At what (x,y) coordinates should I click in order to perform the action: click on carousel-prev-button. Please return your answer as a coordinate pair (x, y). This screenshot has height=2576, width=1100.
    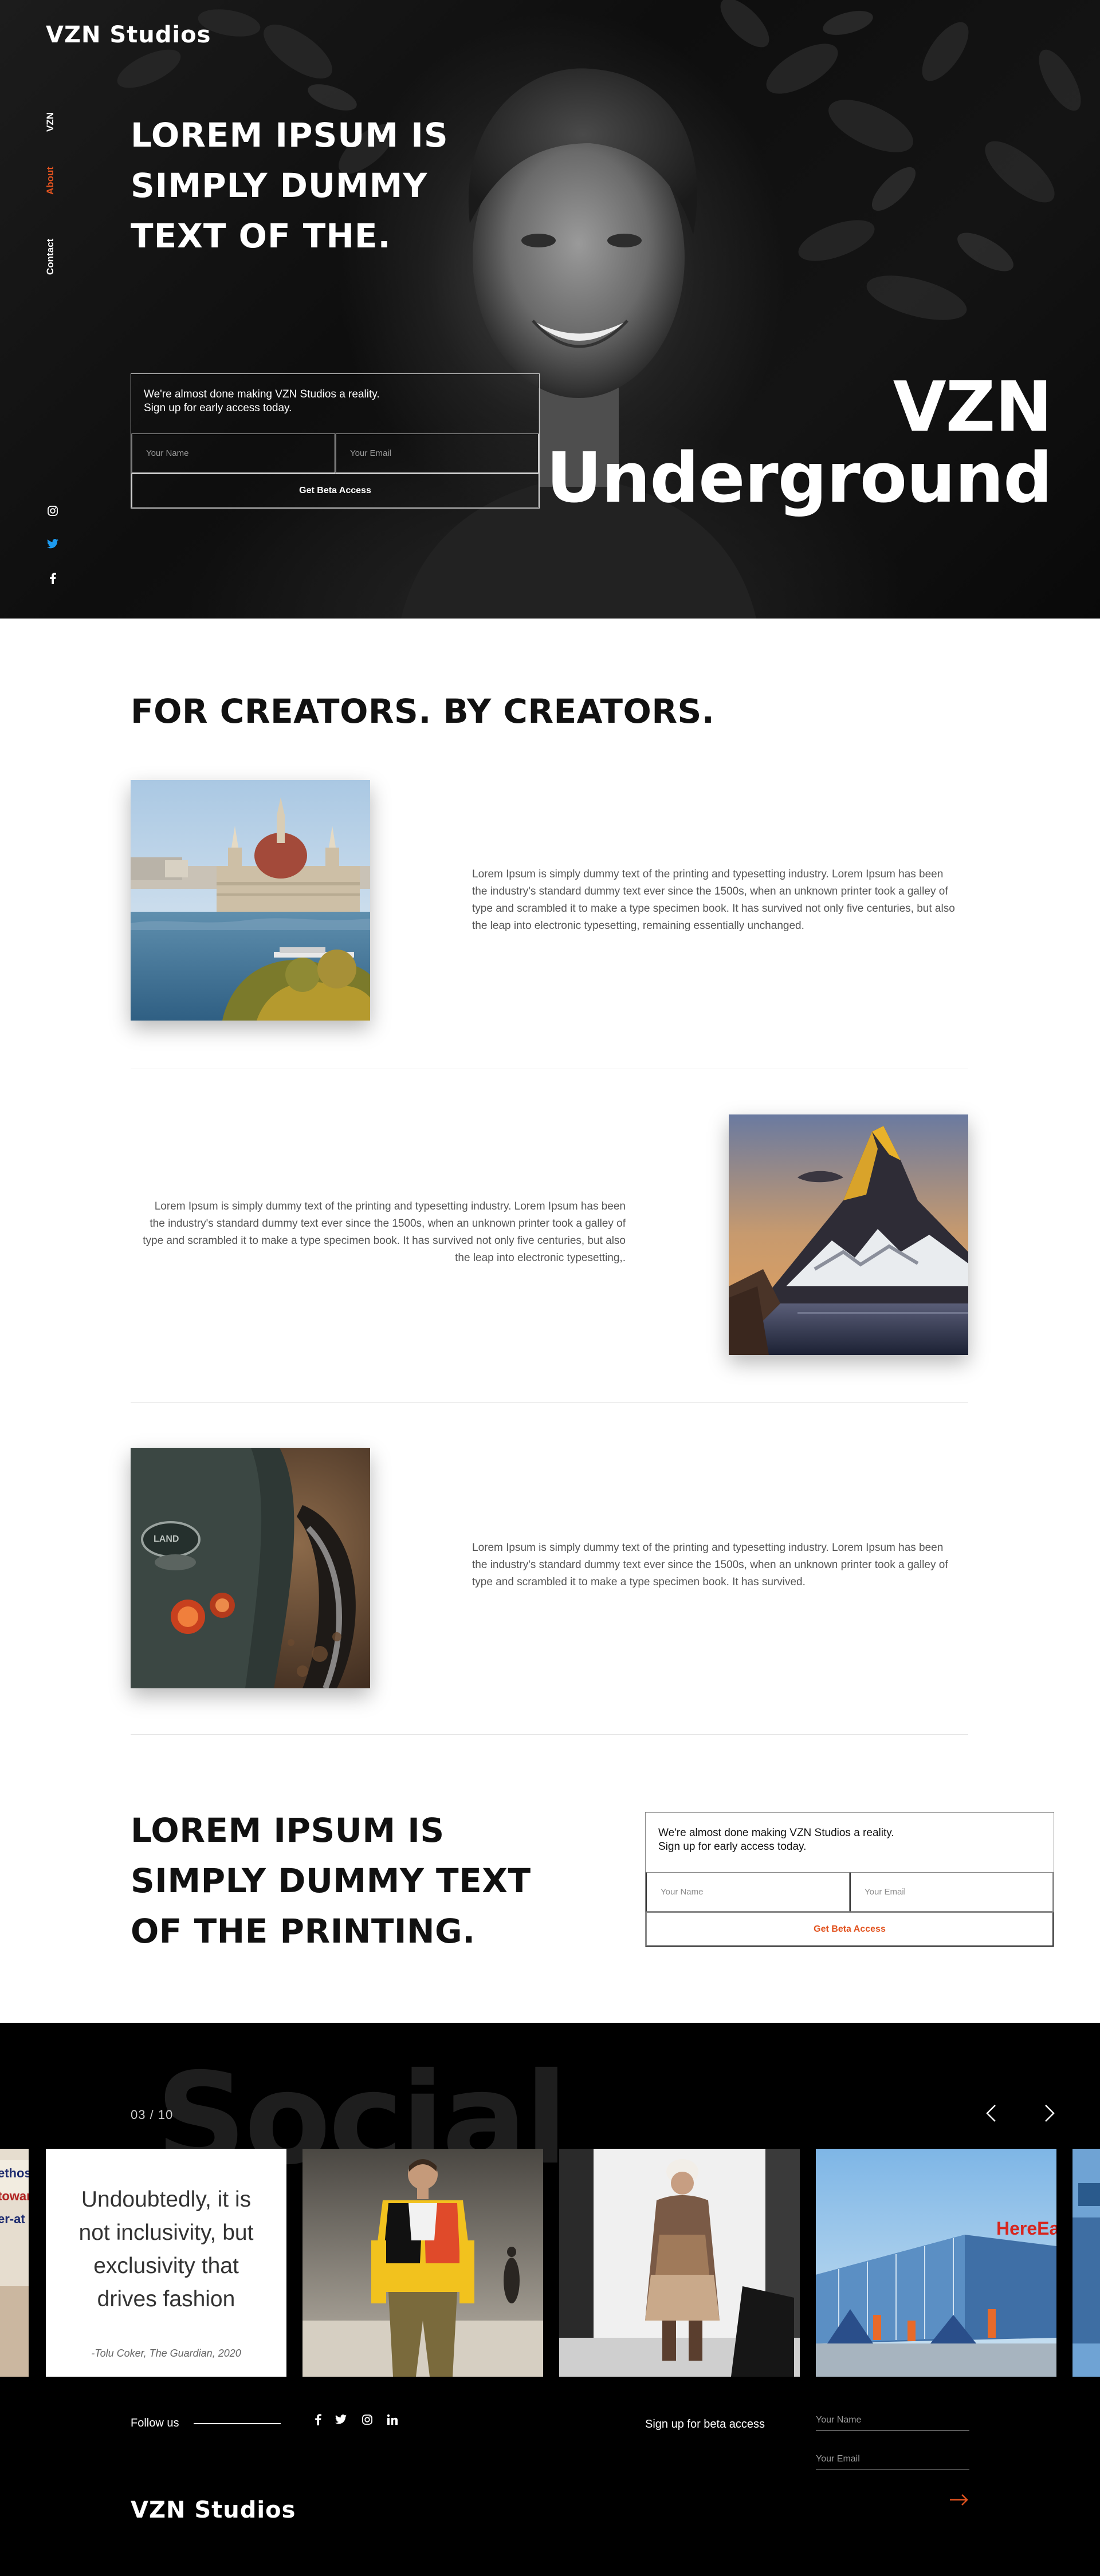
    Looking at the image, I should click on (991, 2113).